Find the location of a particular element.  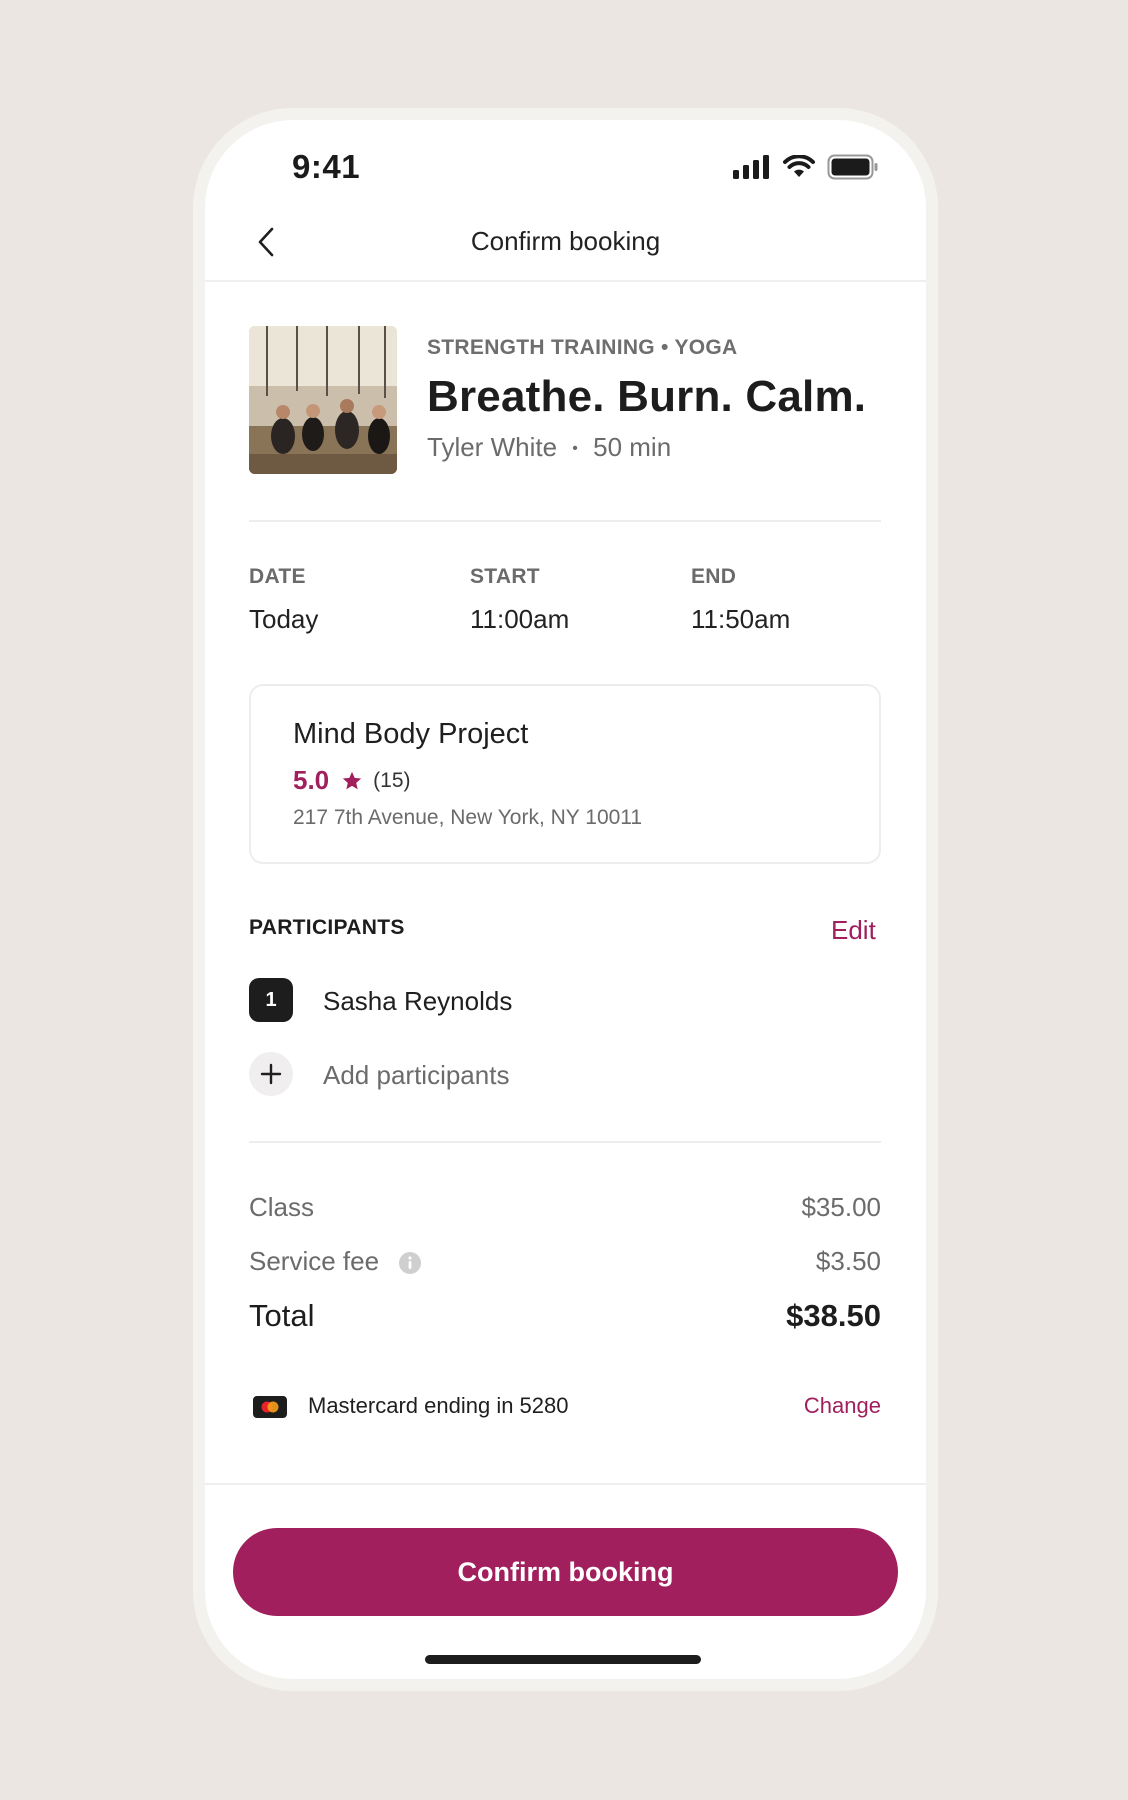

total-value: $38.50 is located at coordinates (833, 1315).